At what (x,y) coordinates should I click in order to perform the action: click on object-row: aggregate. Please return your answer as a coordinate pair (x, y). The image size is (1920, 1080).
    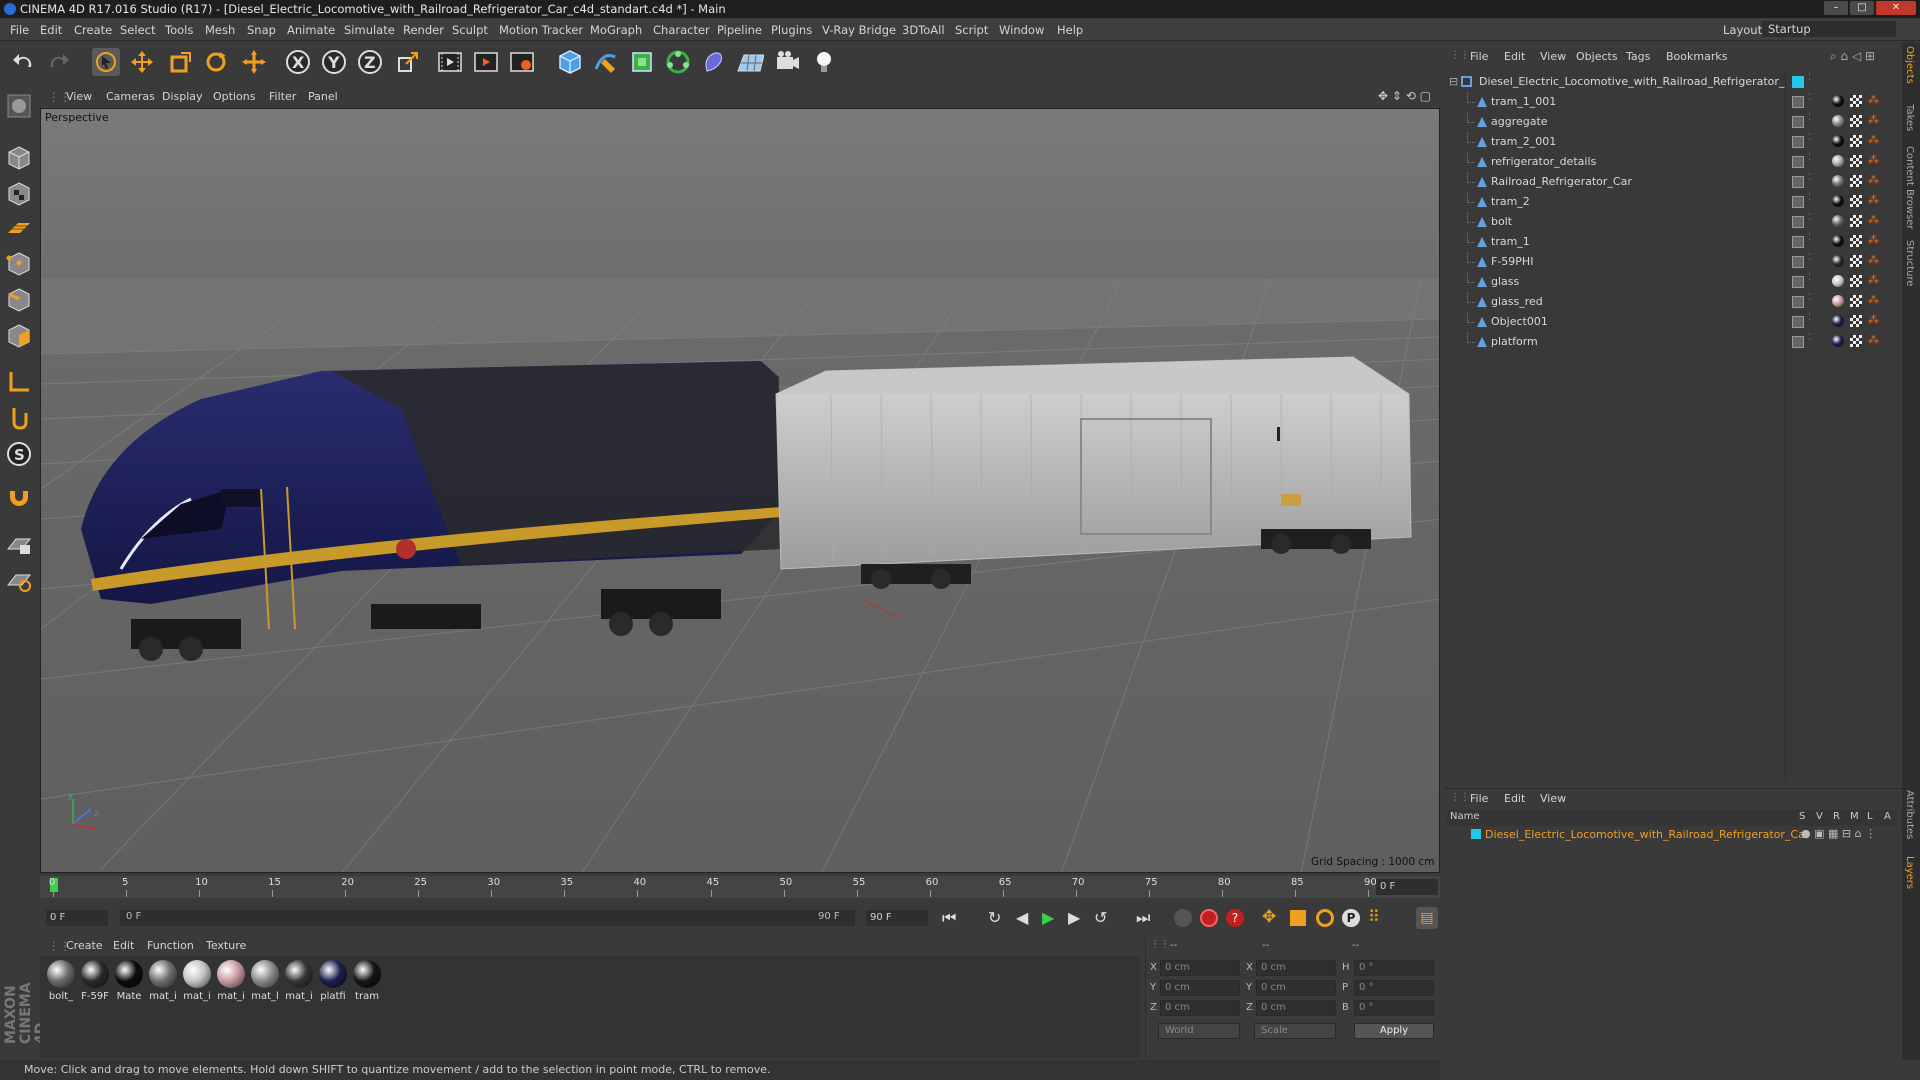
    Looking at the image, I should click on (1616, 122).